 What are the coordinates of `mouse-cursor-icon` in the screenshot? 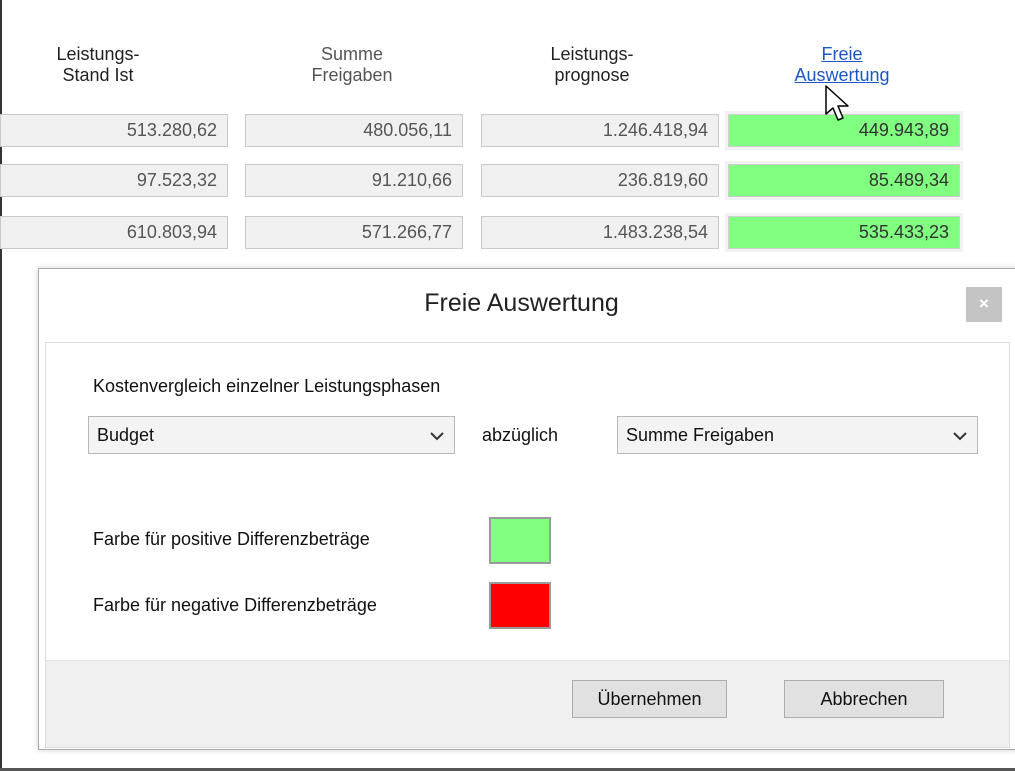 It's located at (837, 103).